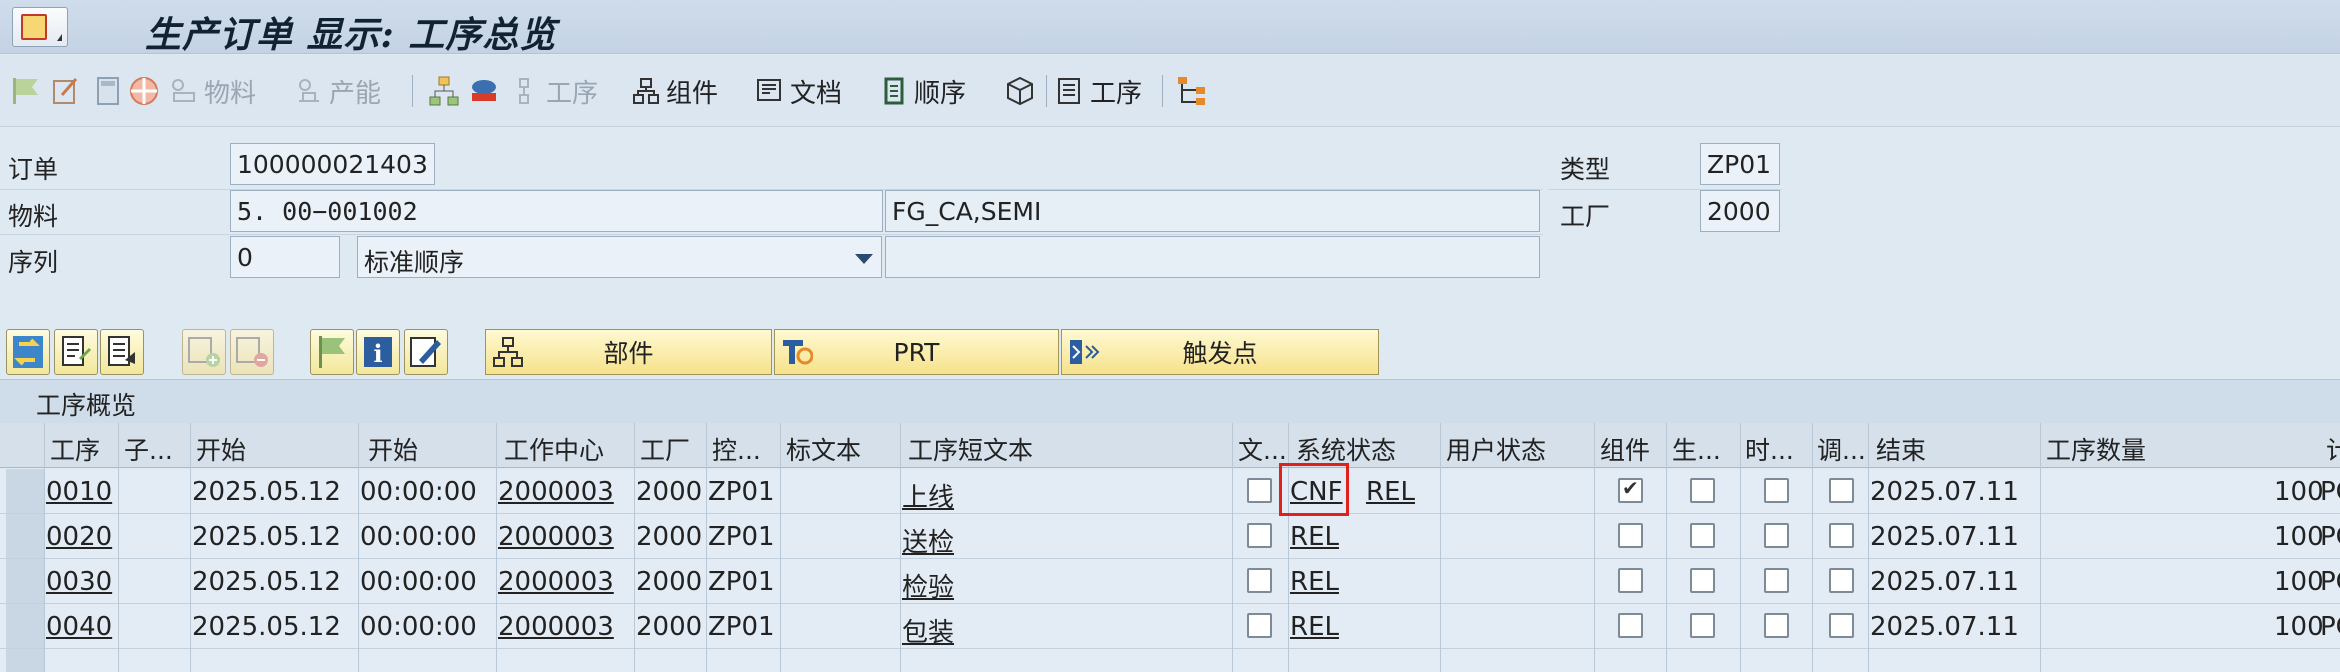 The image size is (2340, 672). Describe the element at coordinates (122, 352) in the screenshot. I see `document-button` at that location.